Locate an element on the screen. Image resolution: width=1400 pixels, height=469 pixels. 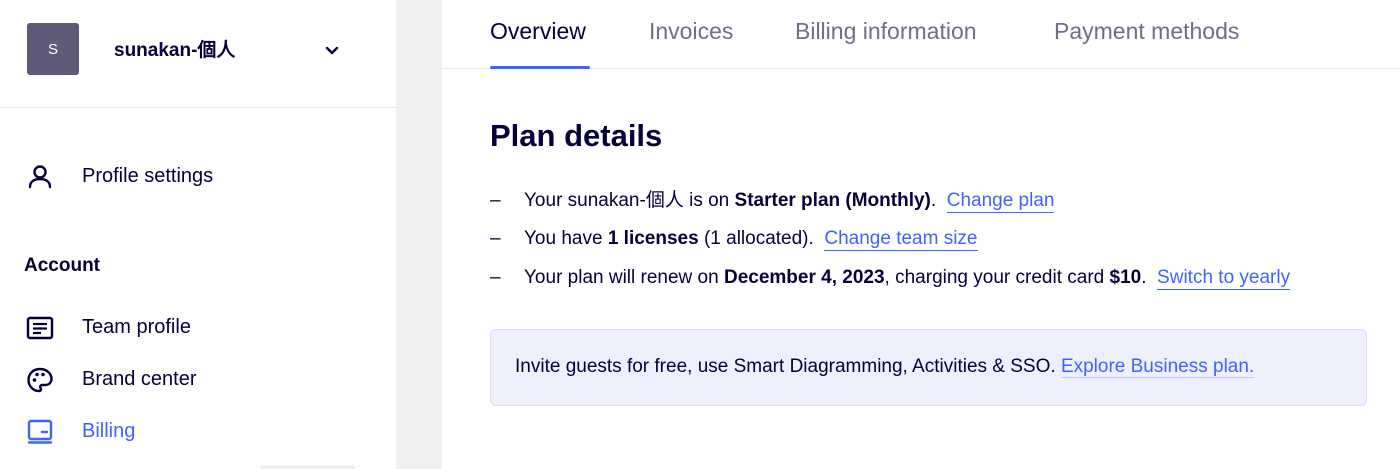
renewal-text-suffix: . is located at coordinates (1144, 277).